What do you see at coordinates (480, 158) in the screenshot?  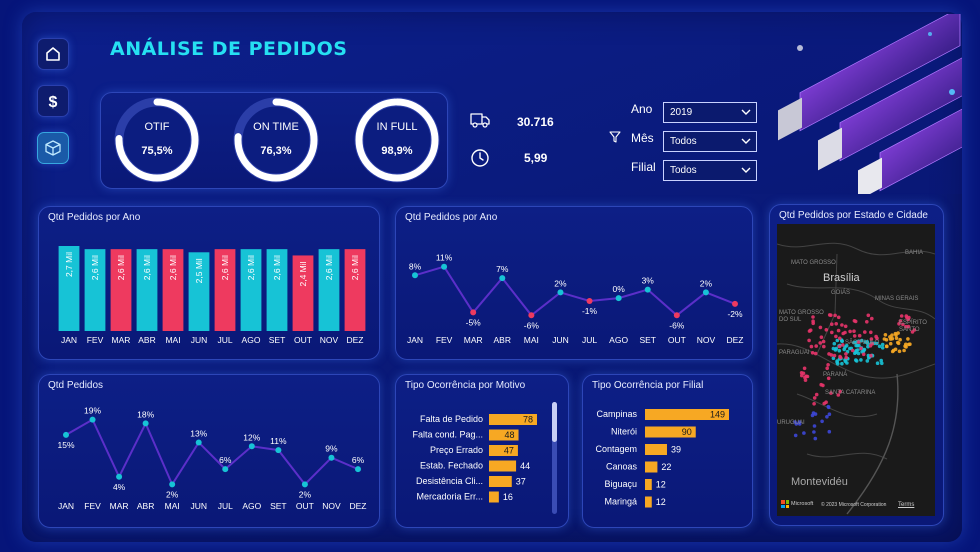 I see `clock-icon` at bounding box center [480, 158].